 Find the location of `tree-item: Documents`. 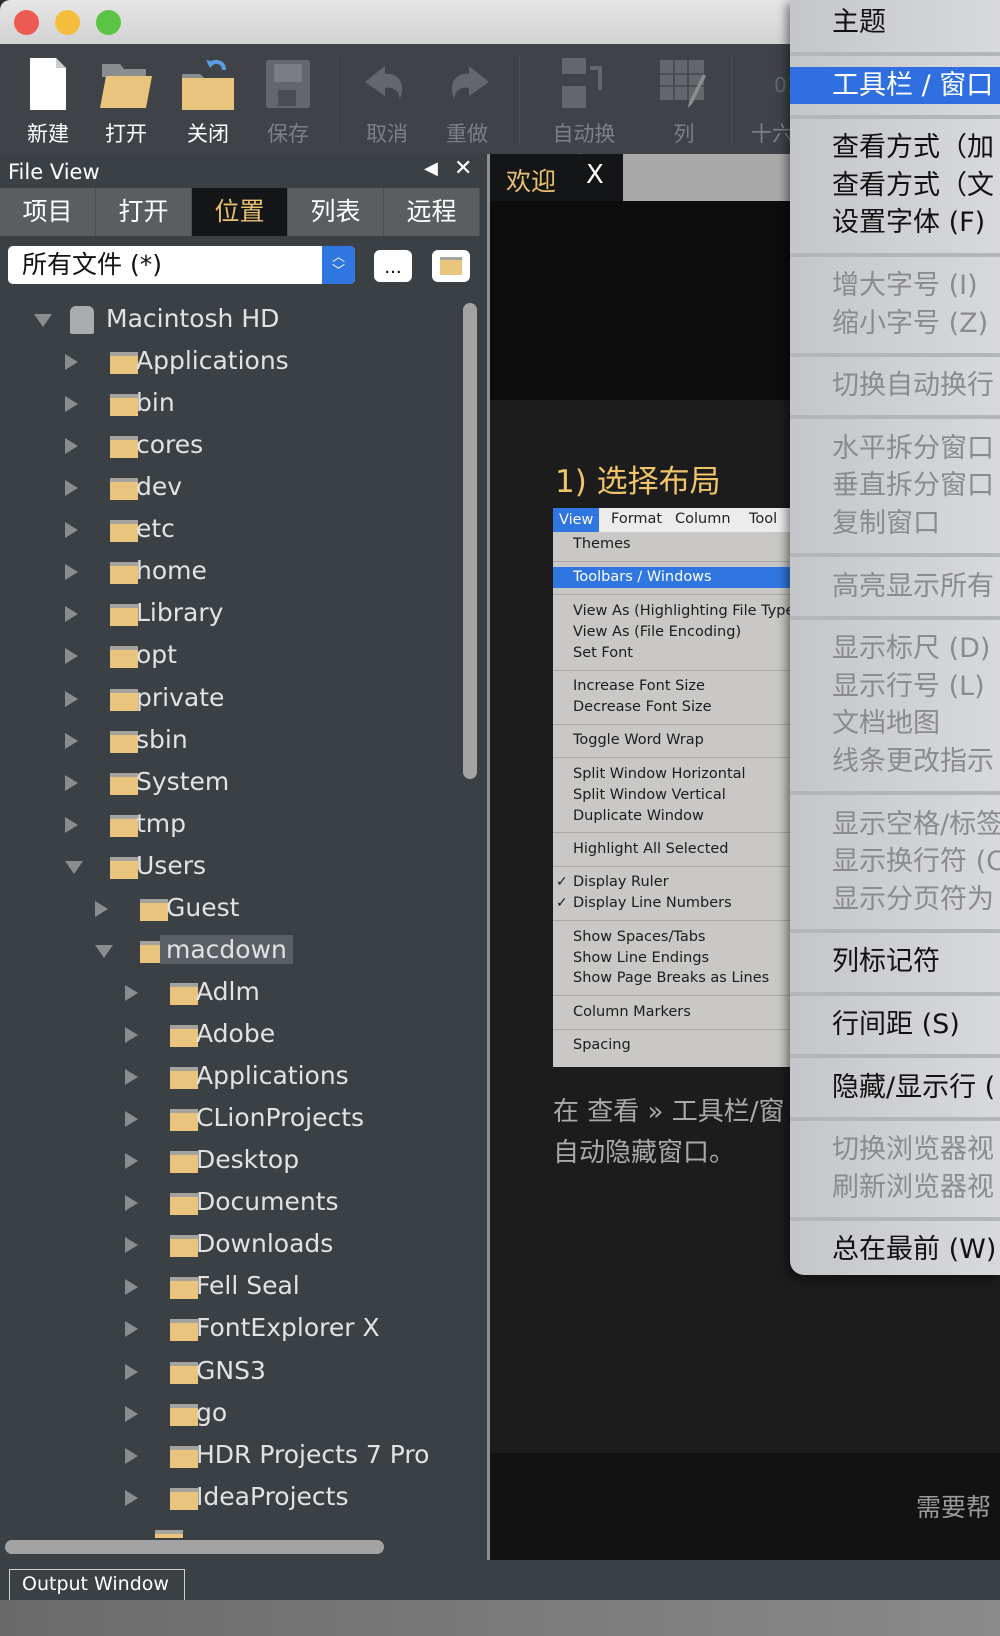

tree-item: Documents is located at coordinates (230, 1203).